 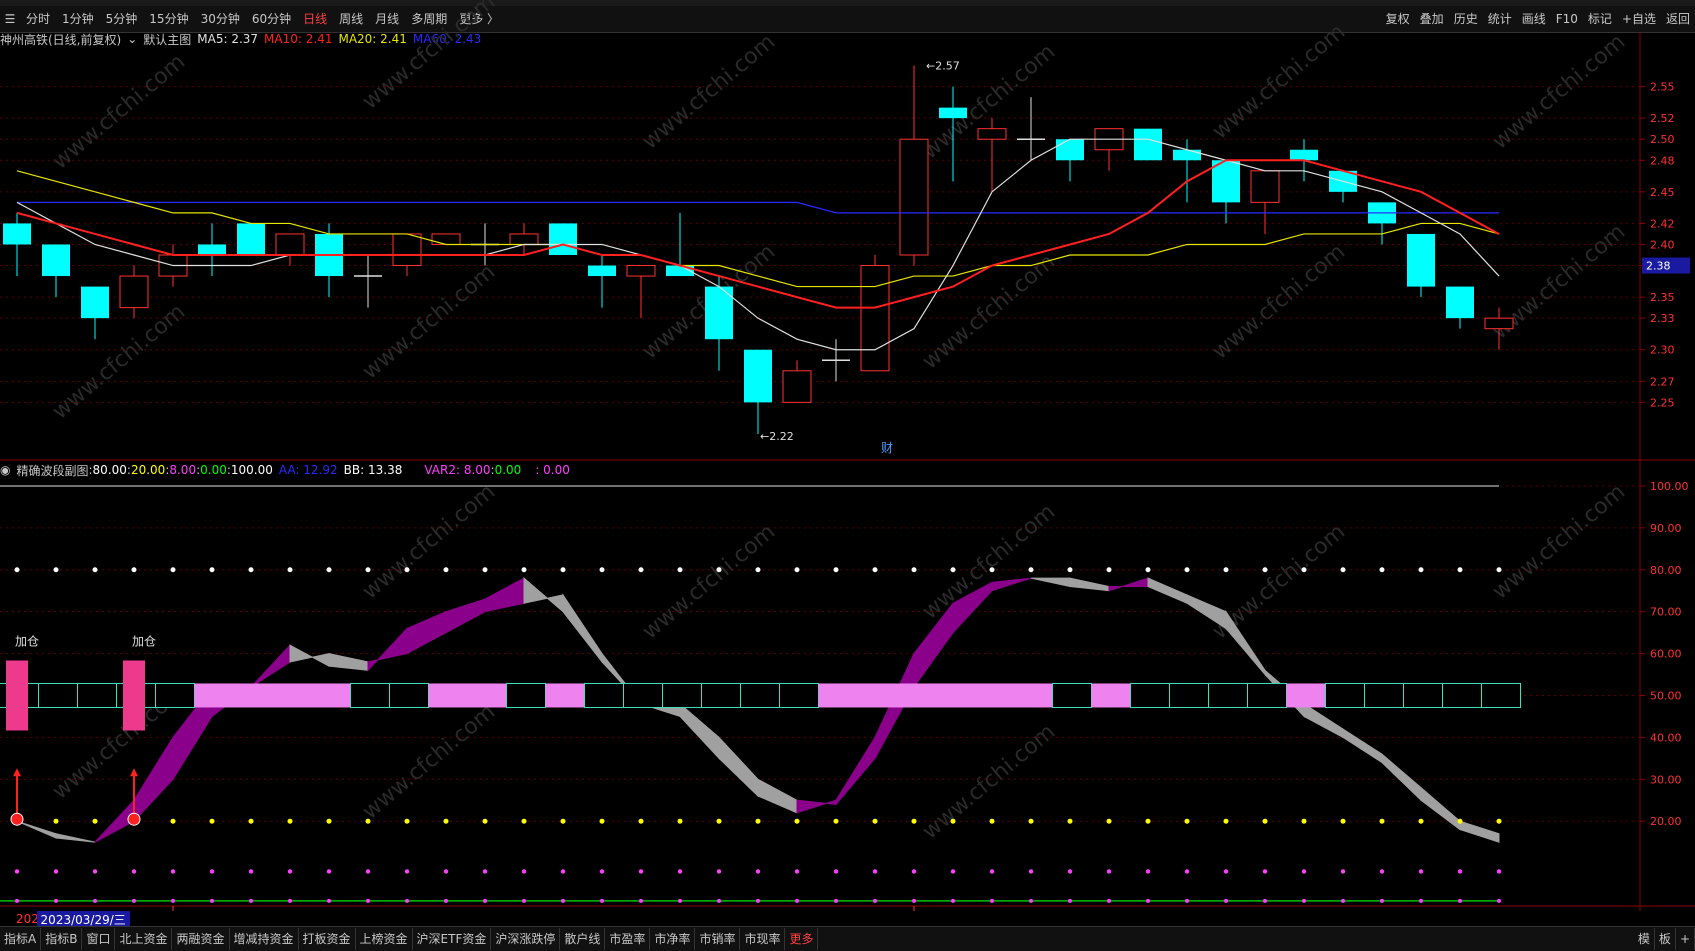 What do you see at coordinates (1666, 821) in the screenshot?
I see `sub-tick-label: 20.00` at bounding box center [1666, 821].